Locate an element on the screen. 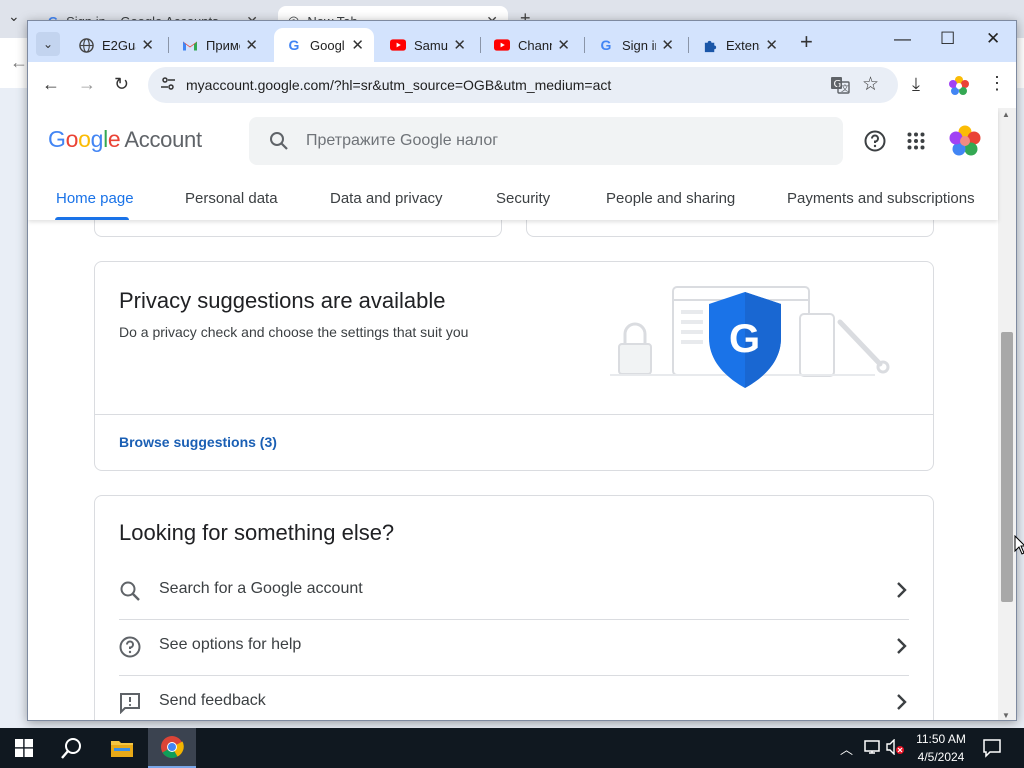  tab-payments: Payments and subscriptions is located at coordinates (881, 198).